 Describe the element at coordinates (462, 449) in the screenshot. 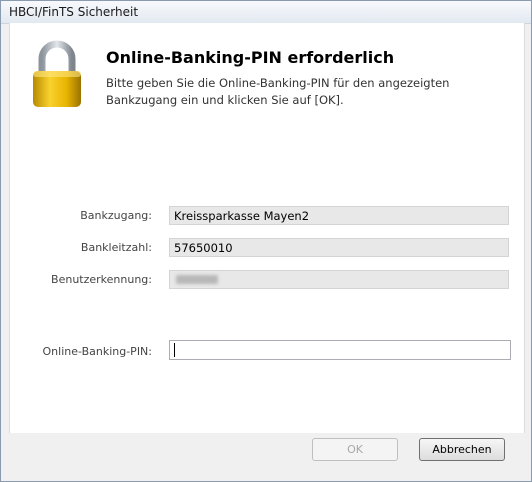

I see `cancel-button: Abbrechen` at that location.